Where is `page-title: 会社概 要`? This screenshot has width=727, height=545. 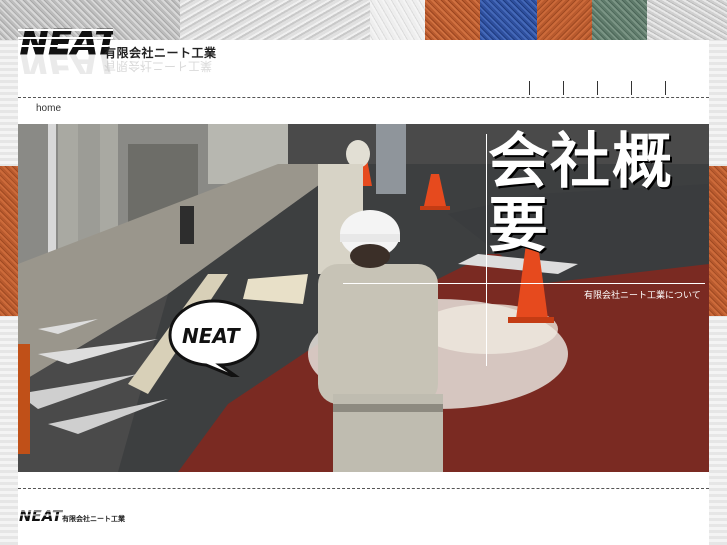 page-title: 会社概 要 is located at coordinates (595, 194).